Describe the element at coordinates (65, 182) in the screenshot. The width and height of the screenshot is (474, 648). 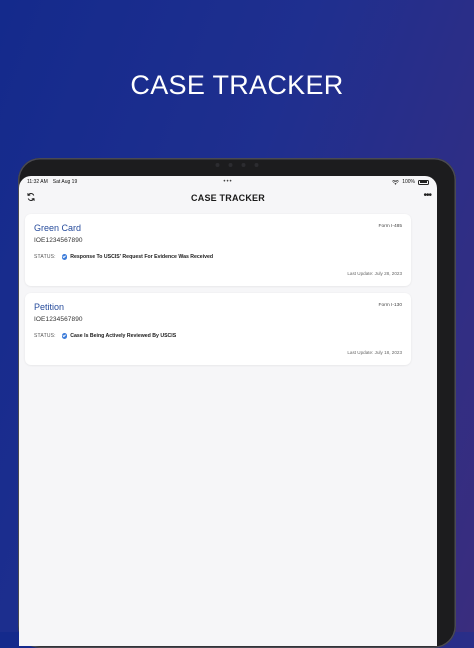
I see `status-date: Sat Aug 19` at that location.